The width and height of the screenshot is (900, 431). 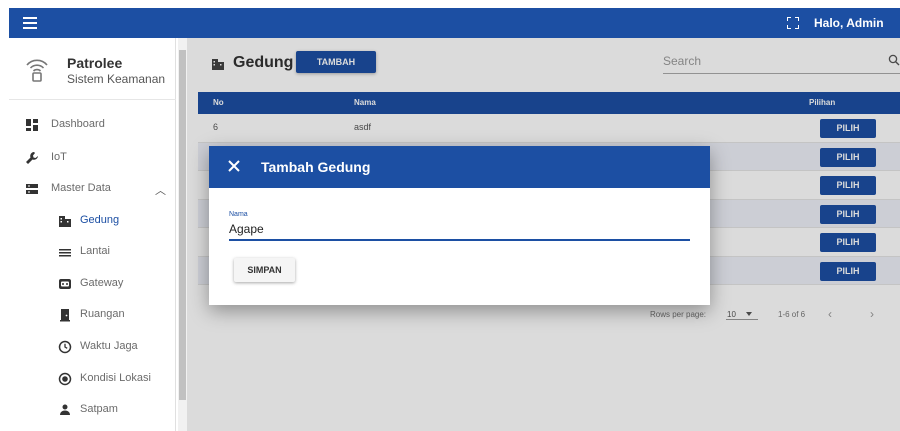 I want to click on close-icon, so click(x=234, y=166).